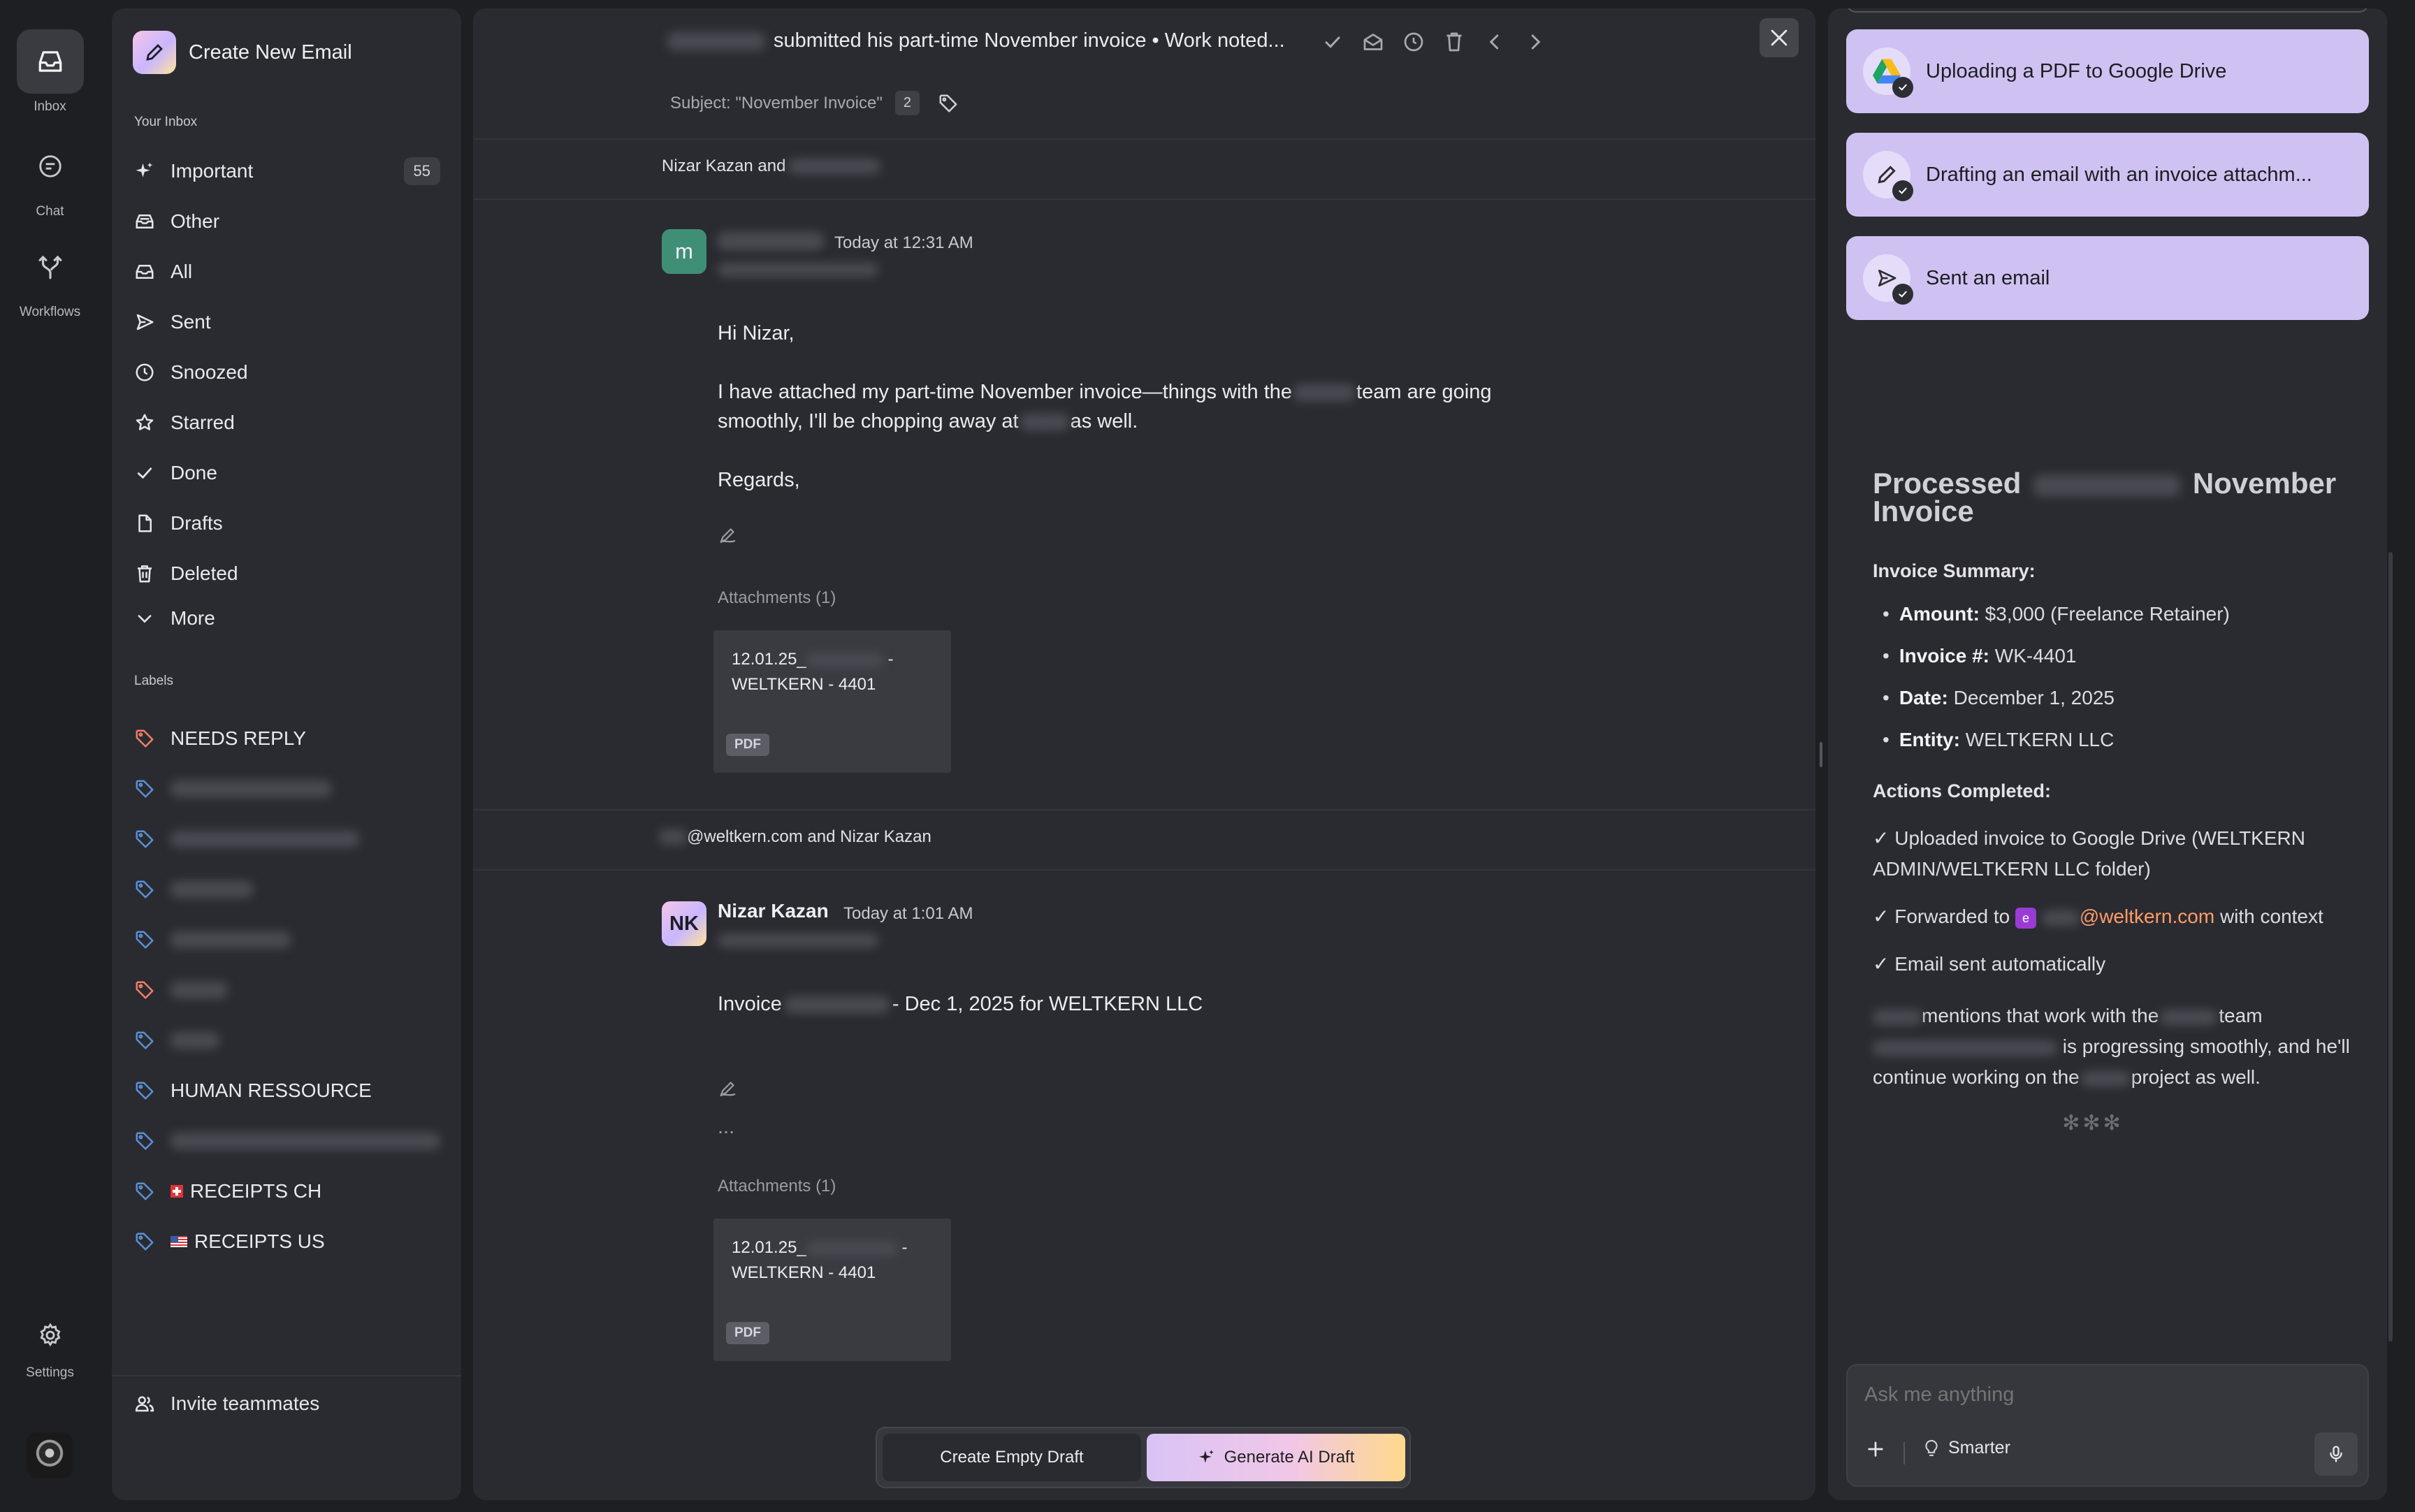 The width and height of the screenshot is (2415, 1512). I want to click on chevron-right-icon, so click(1535, 41).